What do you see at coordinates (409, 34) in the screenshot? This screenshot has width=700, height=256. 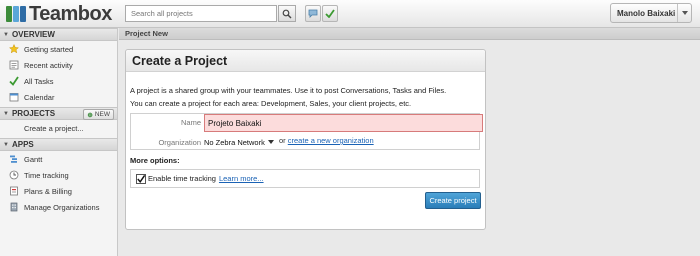 I see `breadcrumb: Project New` at bounding box center [409, 34].